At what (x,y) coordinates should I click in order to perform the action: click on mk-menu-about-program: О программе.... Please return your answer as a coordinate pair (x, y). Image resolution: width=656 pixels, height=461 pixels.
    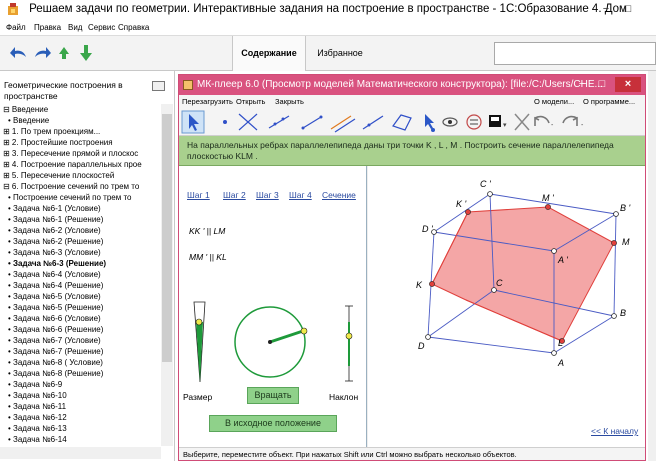
    Looking at the image, I should click on (609, 101).